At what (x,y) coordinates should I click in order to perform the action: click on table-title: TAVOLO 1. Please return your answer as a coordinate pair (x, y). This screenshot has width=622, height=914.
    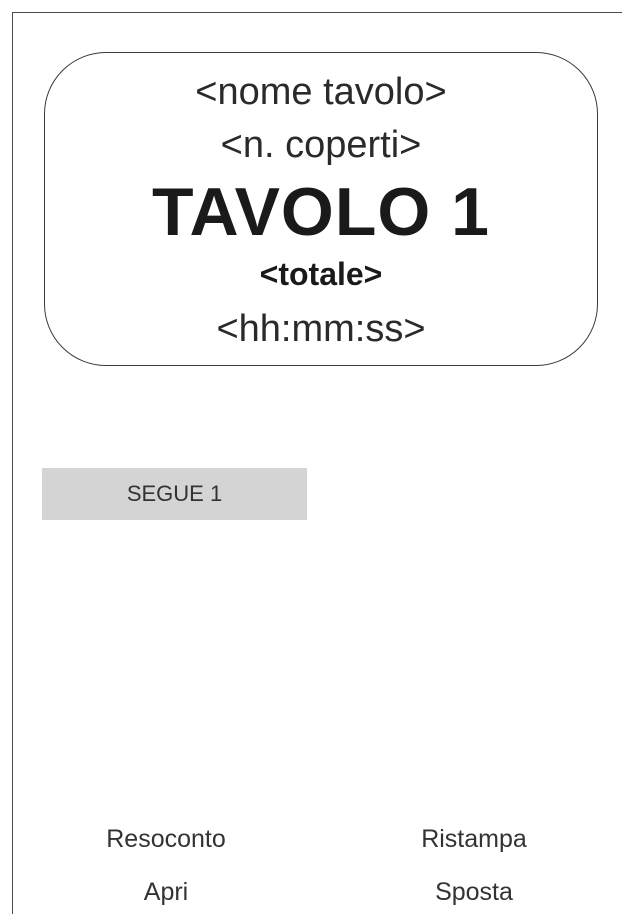
    Looking at the image, I should click on (321, 212).